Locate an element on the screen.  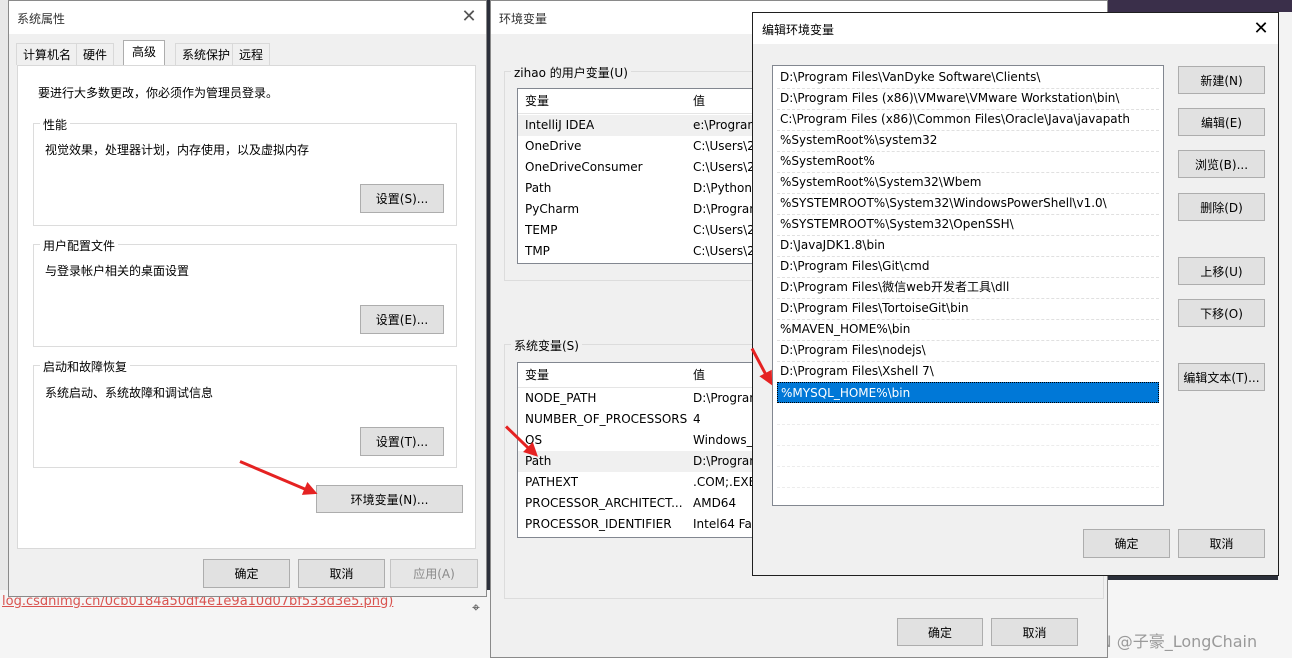
variable-value: e:\Progran is located at coordinates (724, 125).